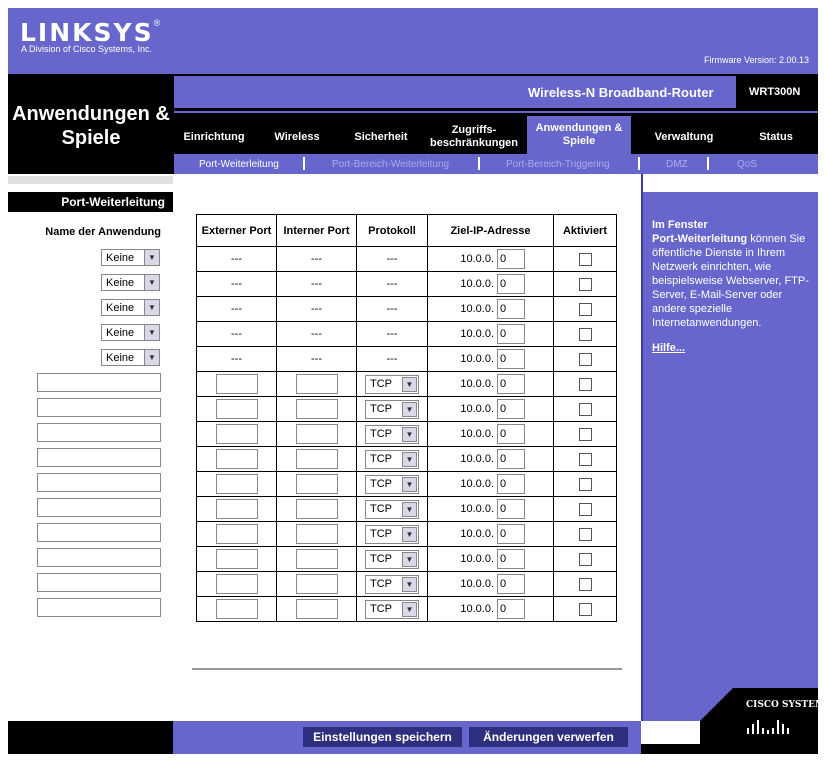 The height and width of the screenshot is (771, 825). I want to click on tab-wireless: Wireless, so click(297, 137).